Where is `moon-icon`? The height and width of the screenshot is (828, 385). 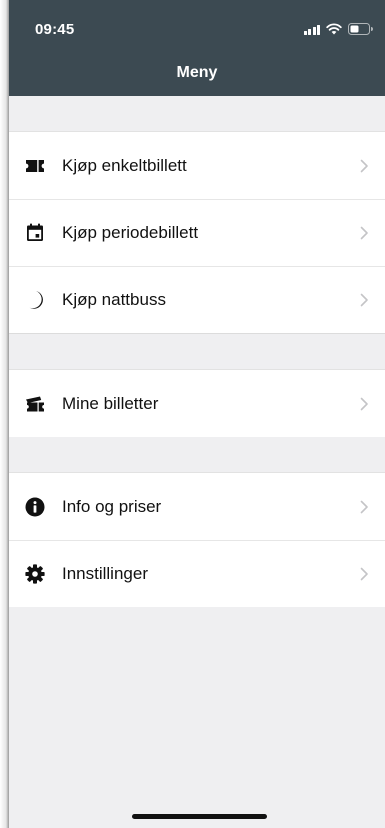
moon-icon is located at coordinates (35, 300).